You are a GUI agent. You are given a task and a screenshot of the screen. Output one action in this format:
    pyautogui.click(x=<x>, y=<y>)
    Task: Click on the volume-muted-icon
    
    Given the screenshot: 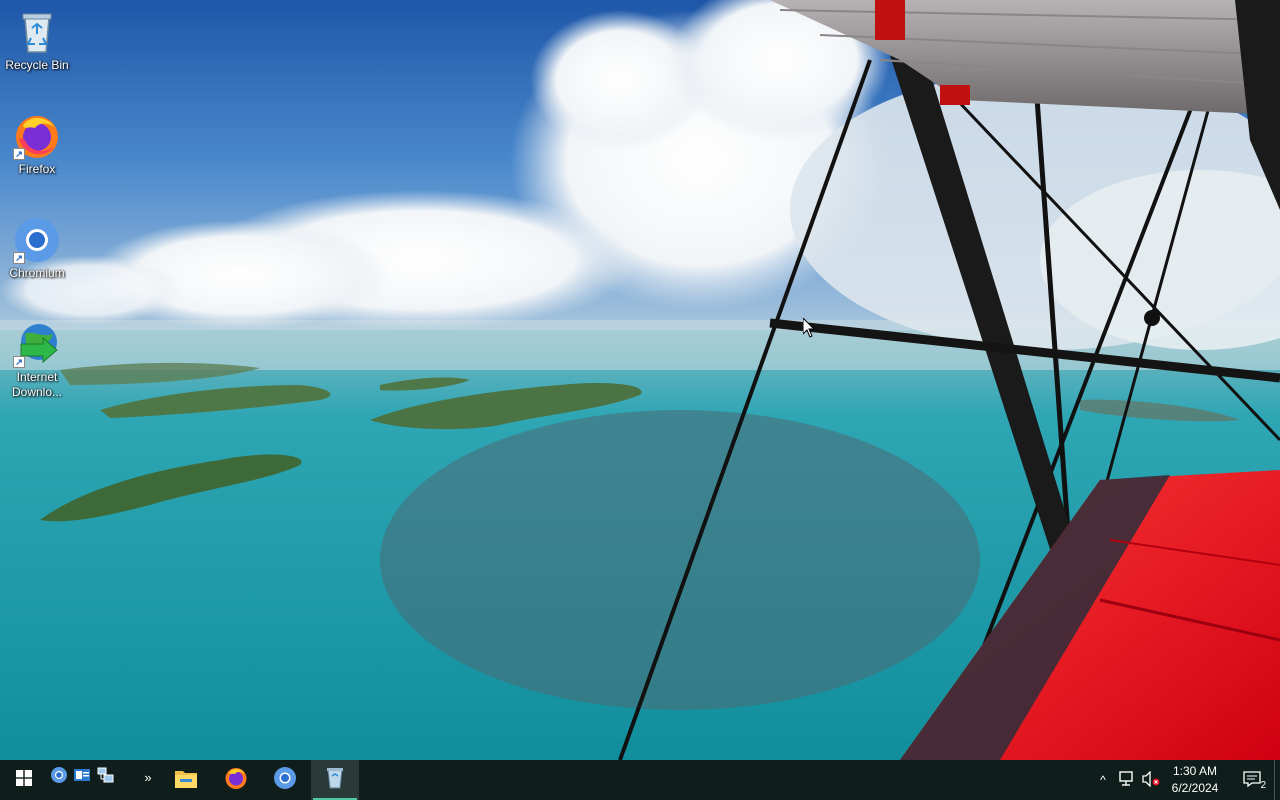 What is the action you would take?
    pyautogui.click(x=1151, y=779)
    